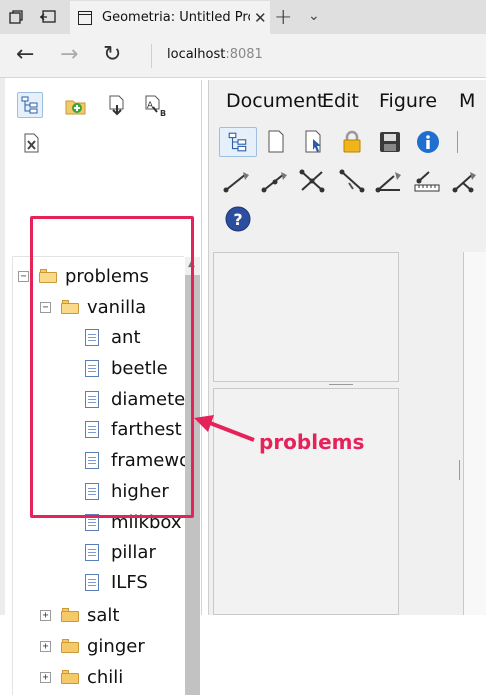 This screenshot has width=486, height=695. Describe the element at coordinates (350, 103) in the screenshot. I see `menu-edit: Edit` at that location.